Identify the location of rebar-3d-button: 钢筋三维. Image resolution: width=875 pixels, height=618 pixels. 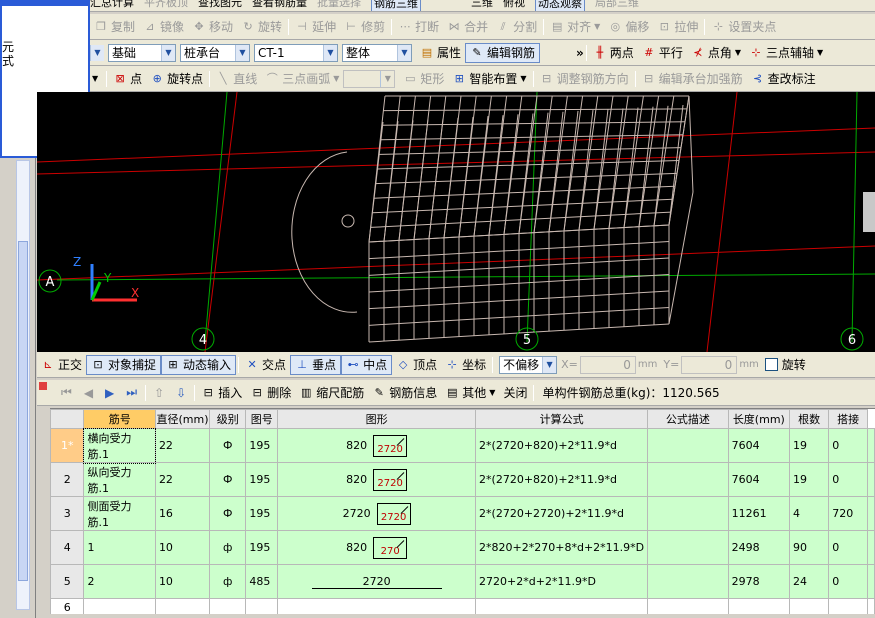
(396, 5).